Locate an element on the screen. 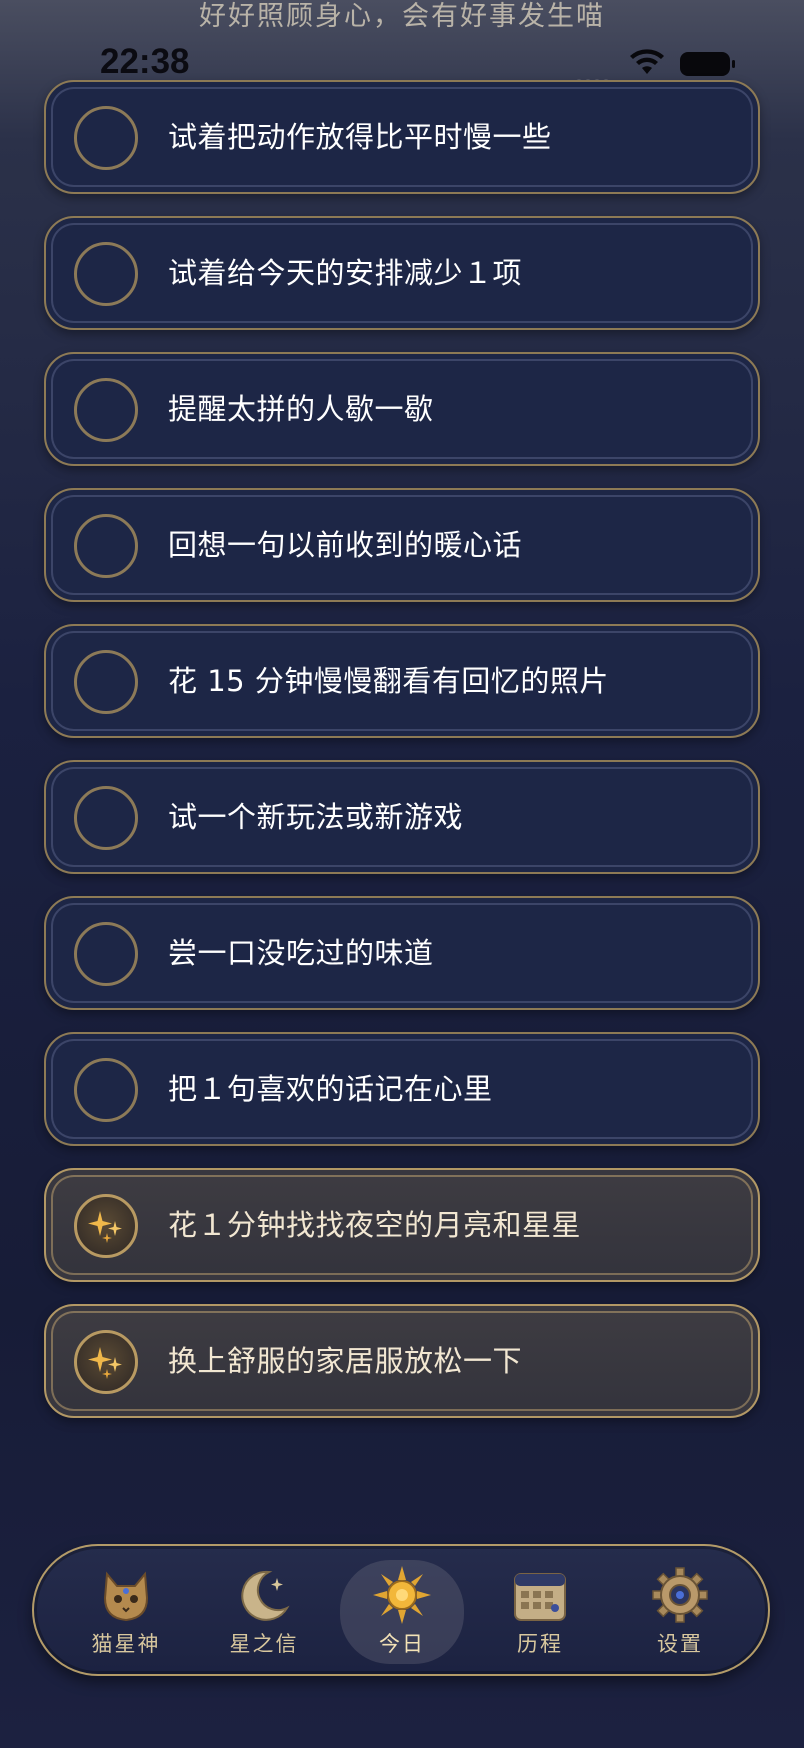 The image size is (804, 1748). task-label: 把１句喜欢的话记在心里 is located at coordinates (330, 1089).